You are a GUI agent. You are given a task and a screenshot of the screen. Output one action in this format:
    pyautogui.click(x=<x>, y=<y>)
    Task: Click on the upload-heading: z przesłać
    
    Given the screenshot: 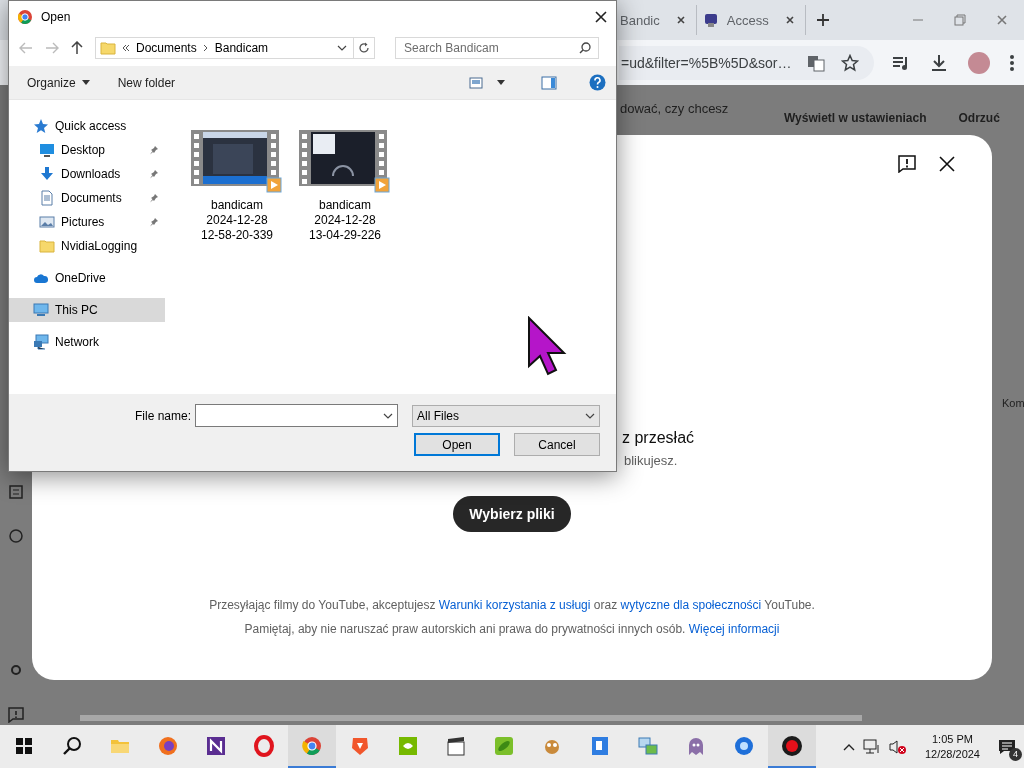 What is the action you would take?
    pyautogui.click(x=658, y=438)
    